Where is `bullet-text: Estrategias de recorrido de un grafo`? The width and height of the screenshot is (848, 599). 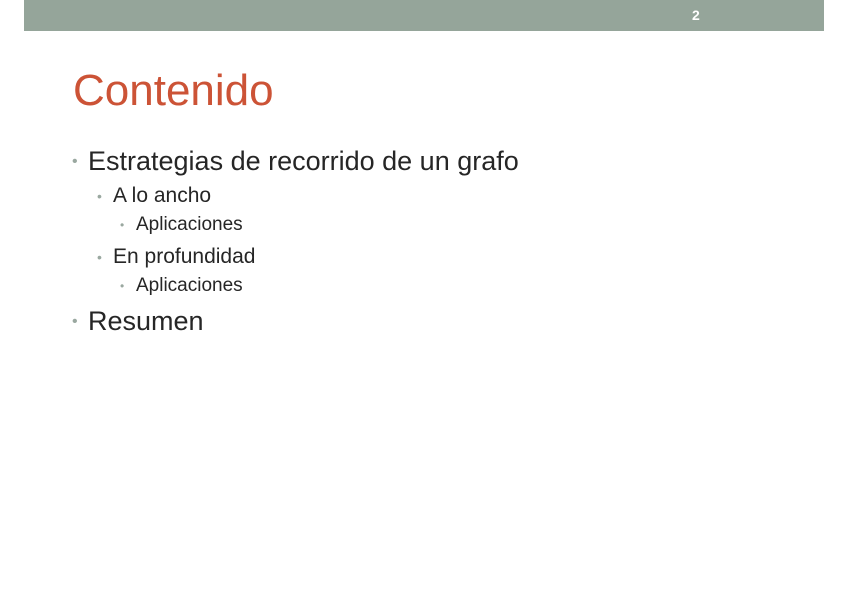 bullet-text: Estrategias de recorrido de un grafo is located at coordinates (303, 161).